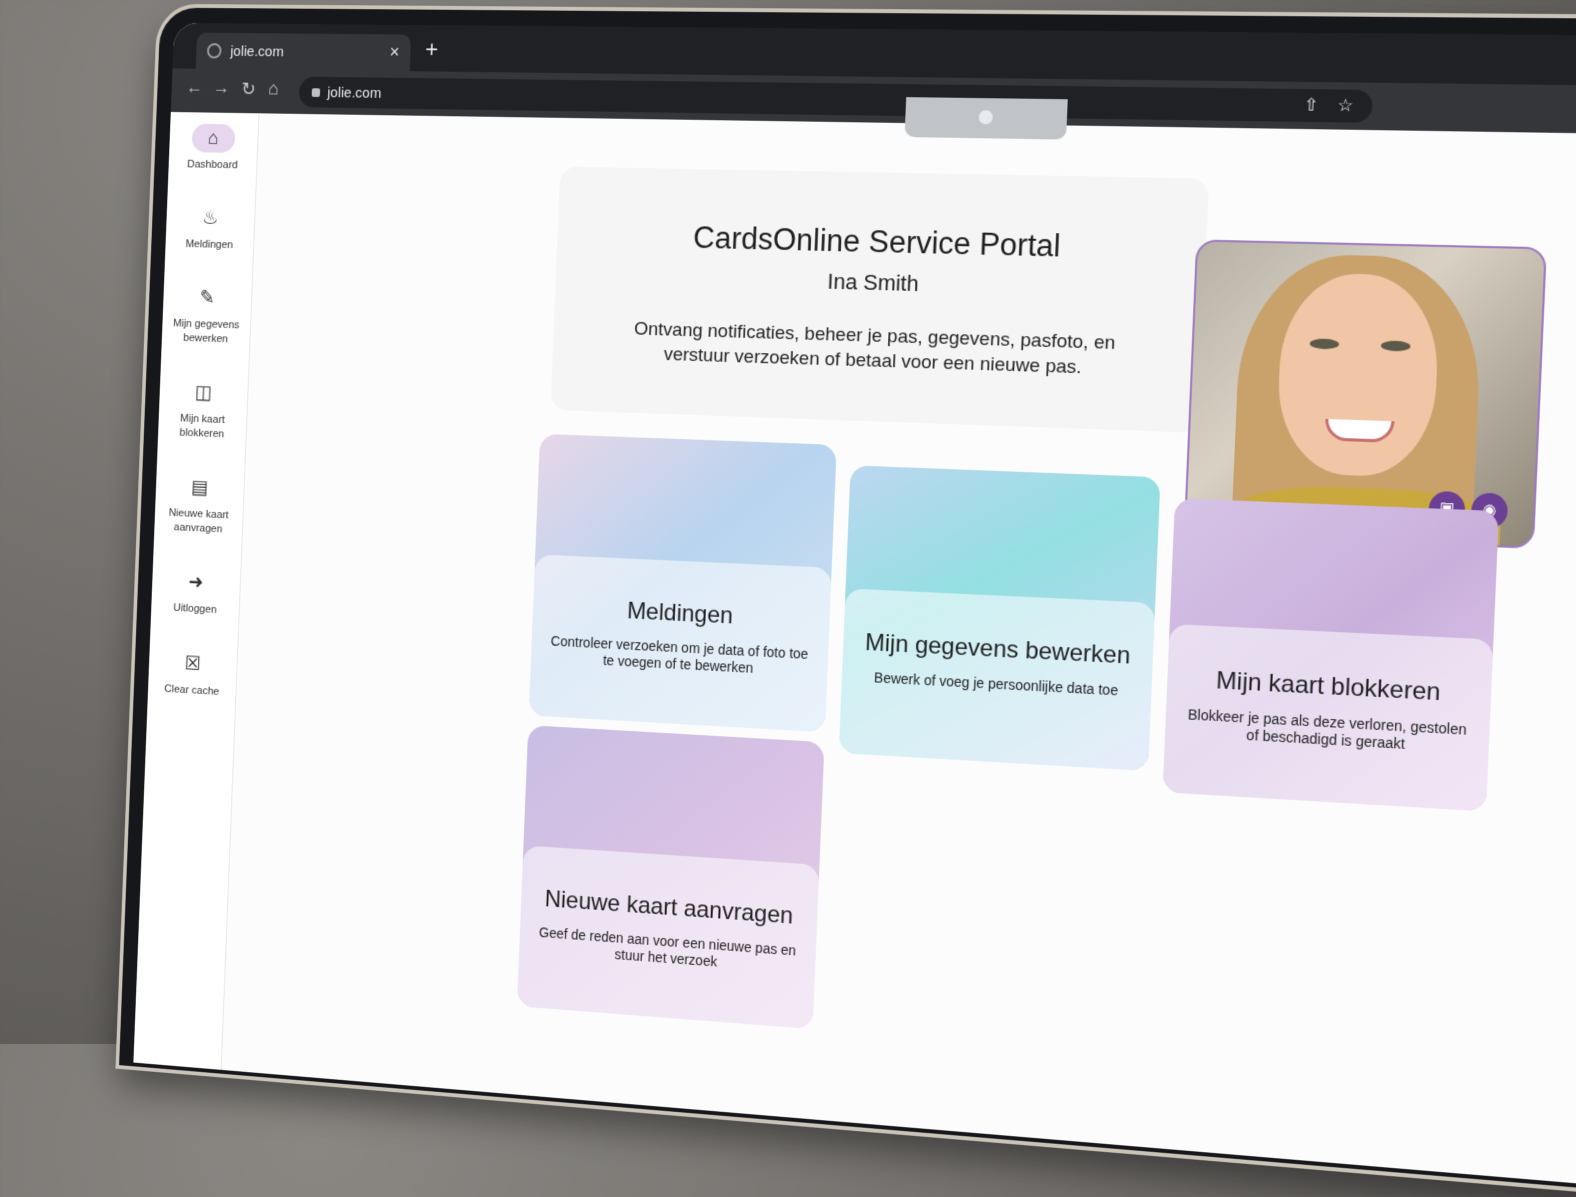 The image size is (1576, 1197). What do you see at coordinates (203, 393) in the screenshot?
I see `card-off-icon: ◫` at bounding box center [203, 393].